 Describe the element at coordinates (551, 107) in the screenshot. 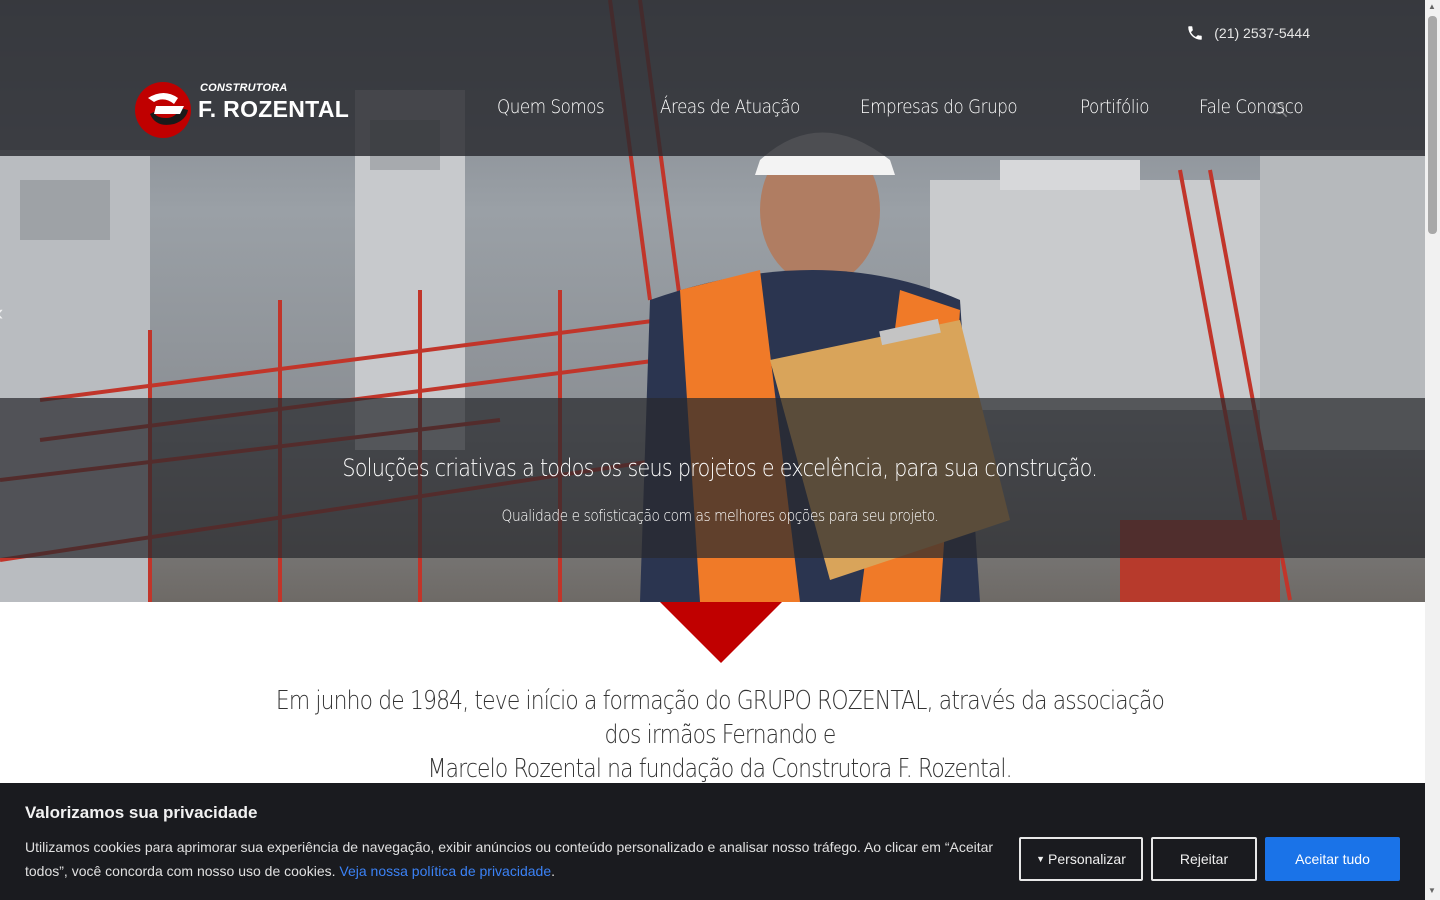

I see `nav-link: Quem Somos` at that location.